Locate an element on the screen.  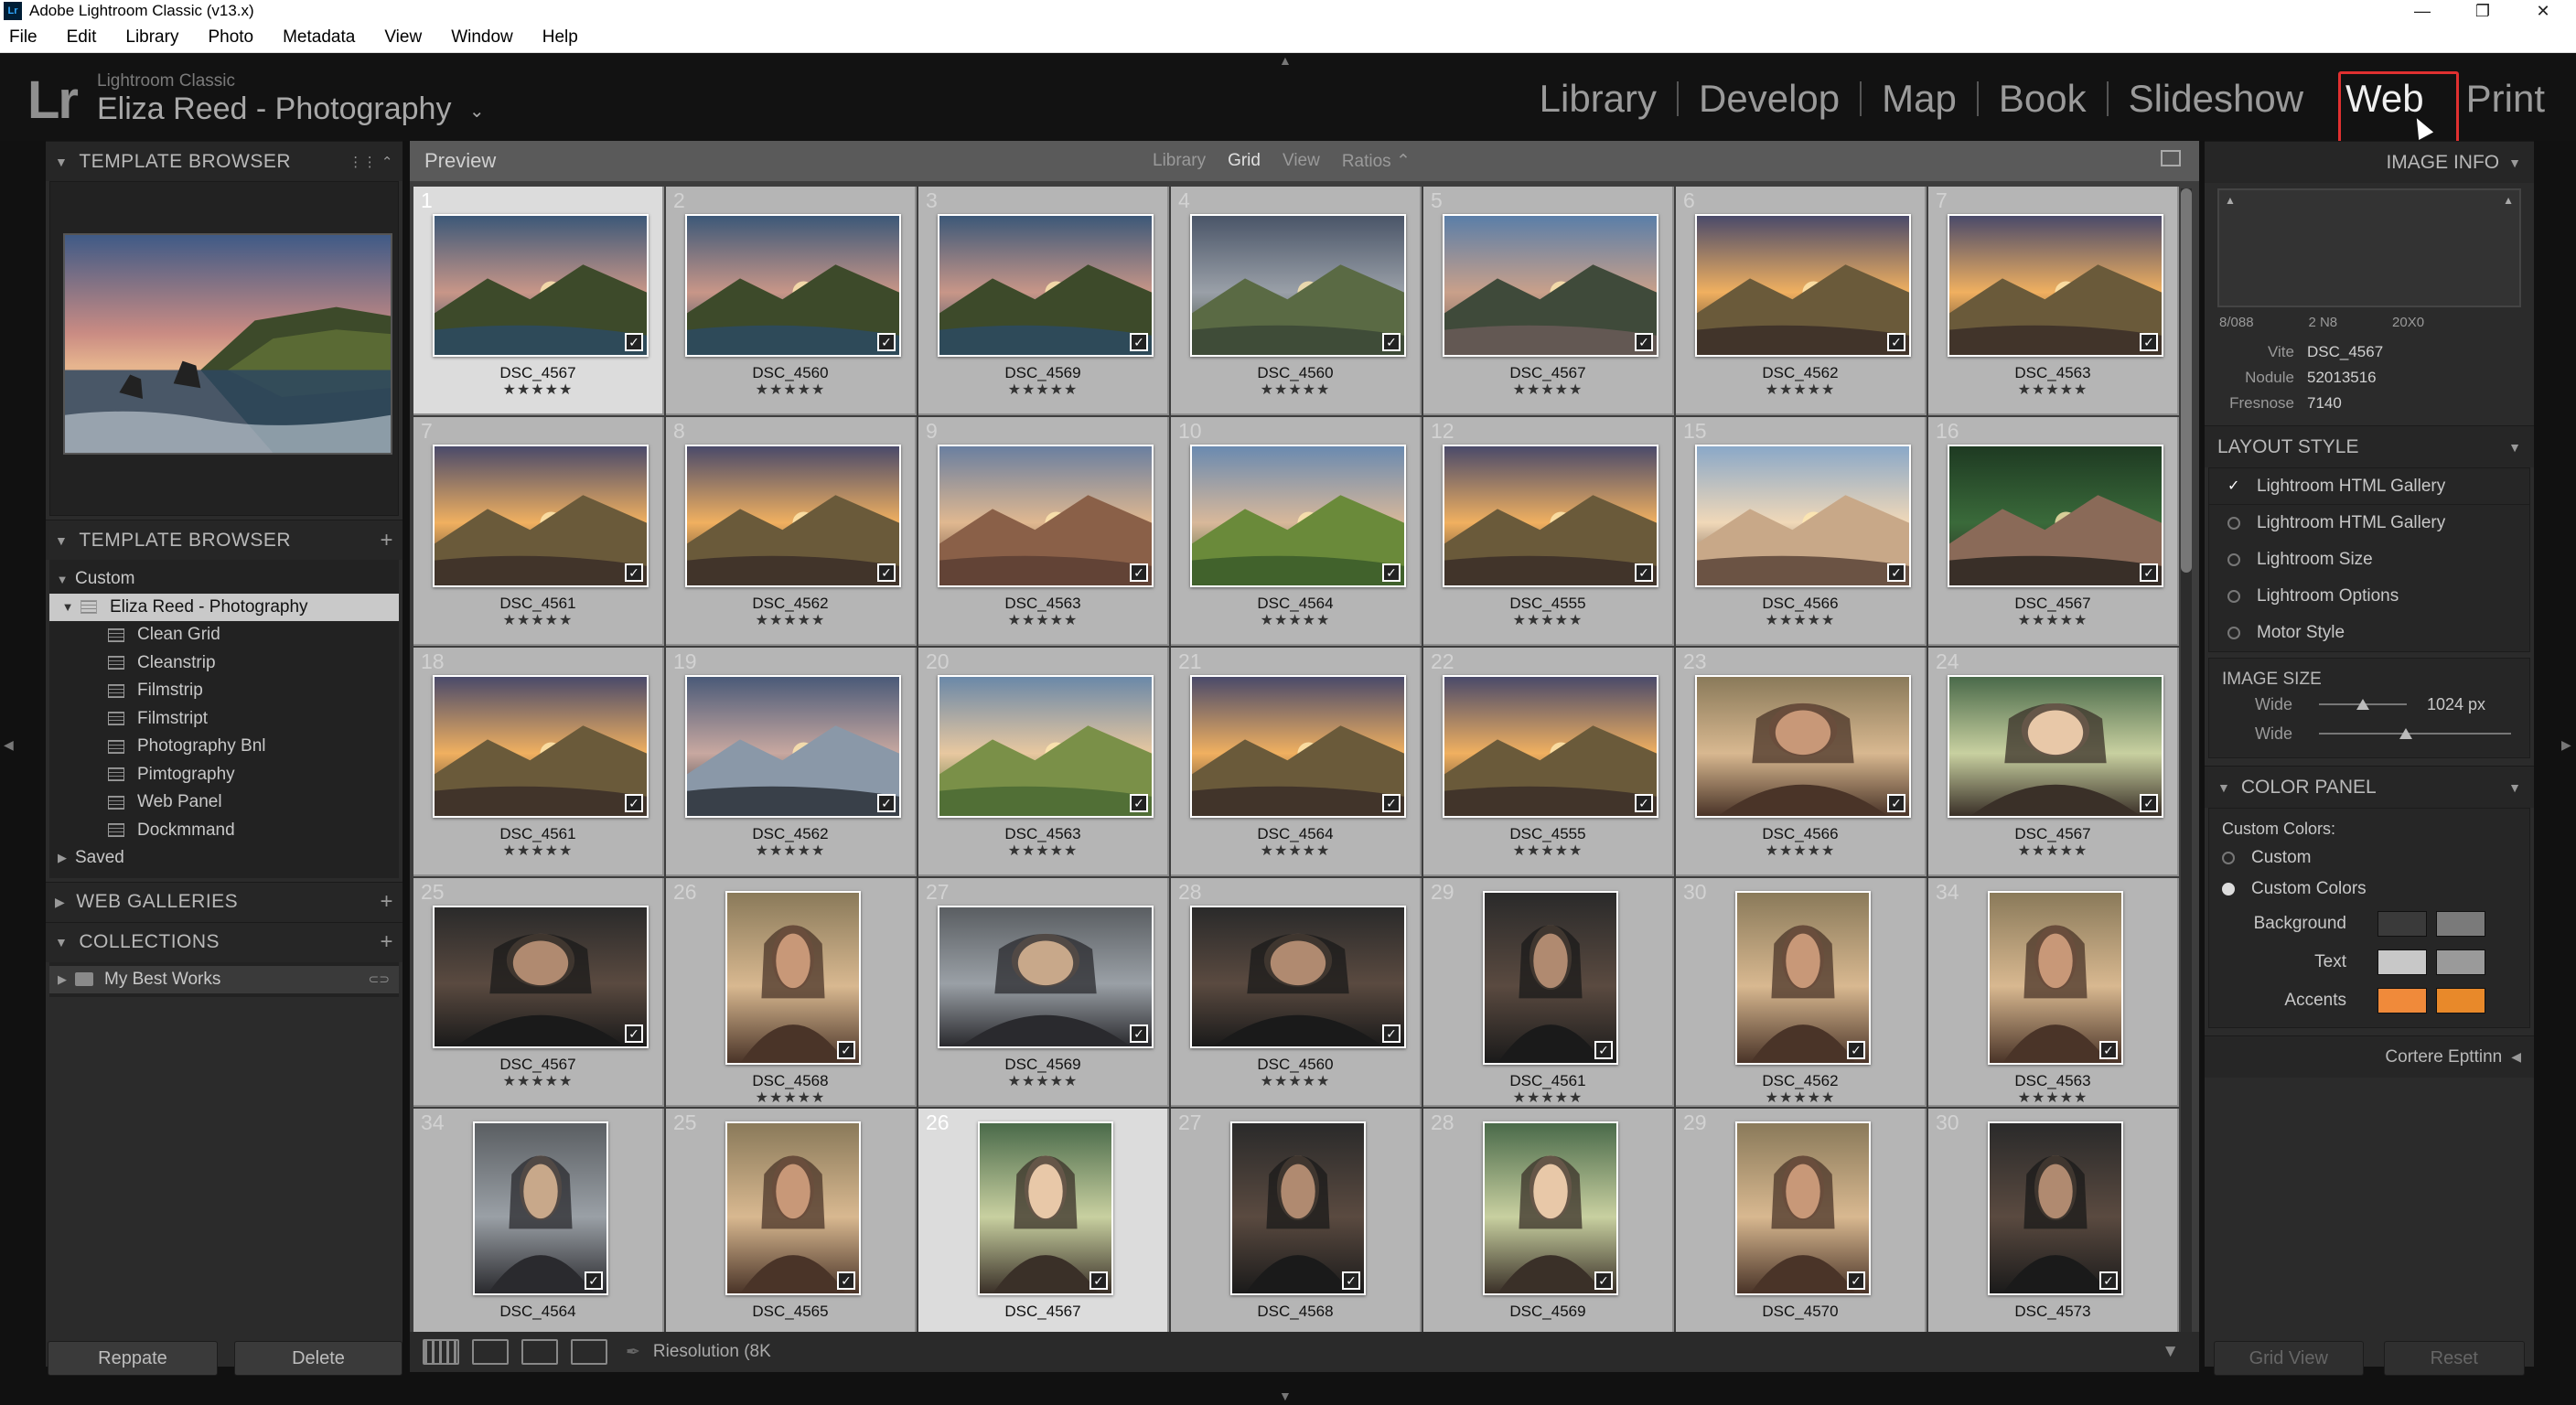
expand-triangle-icon: ▶ is located at coordinates (62, 979).